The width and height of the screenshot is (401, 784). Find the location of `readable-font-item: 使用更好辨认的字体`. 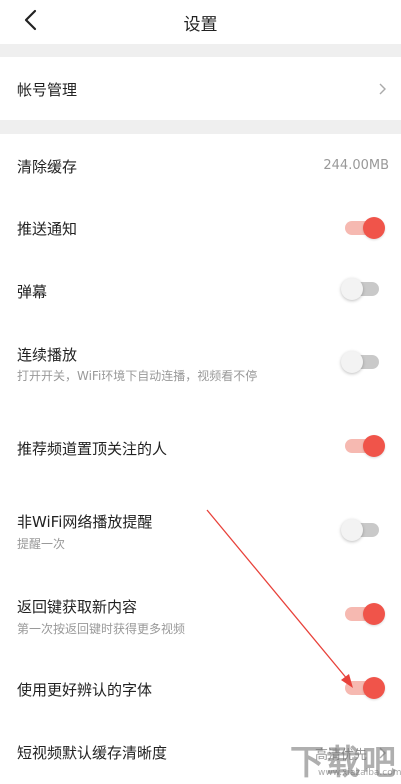

readable-font-item: 使用更好辨认的字体 is located at coordinates (200, 690).